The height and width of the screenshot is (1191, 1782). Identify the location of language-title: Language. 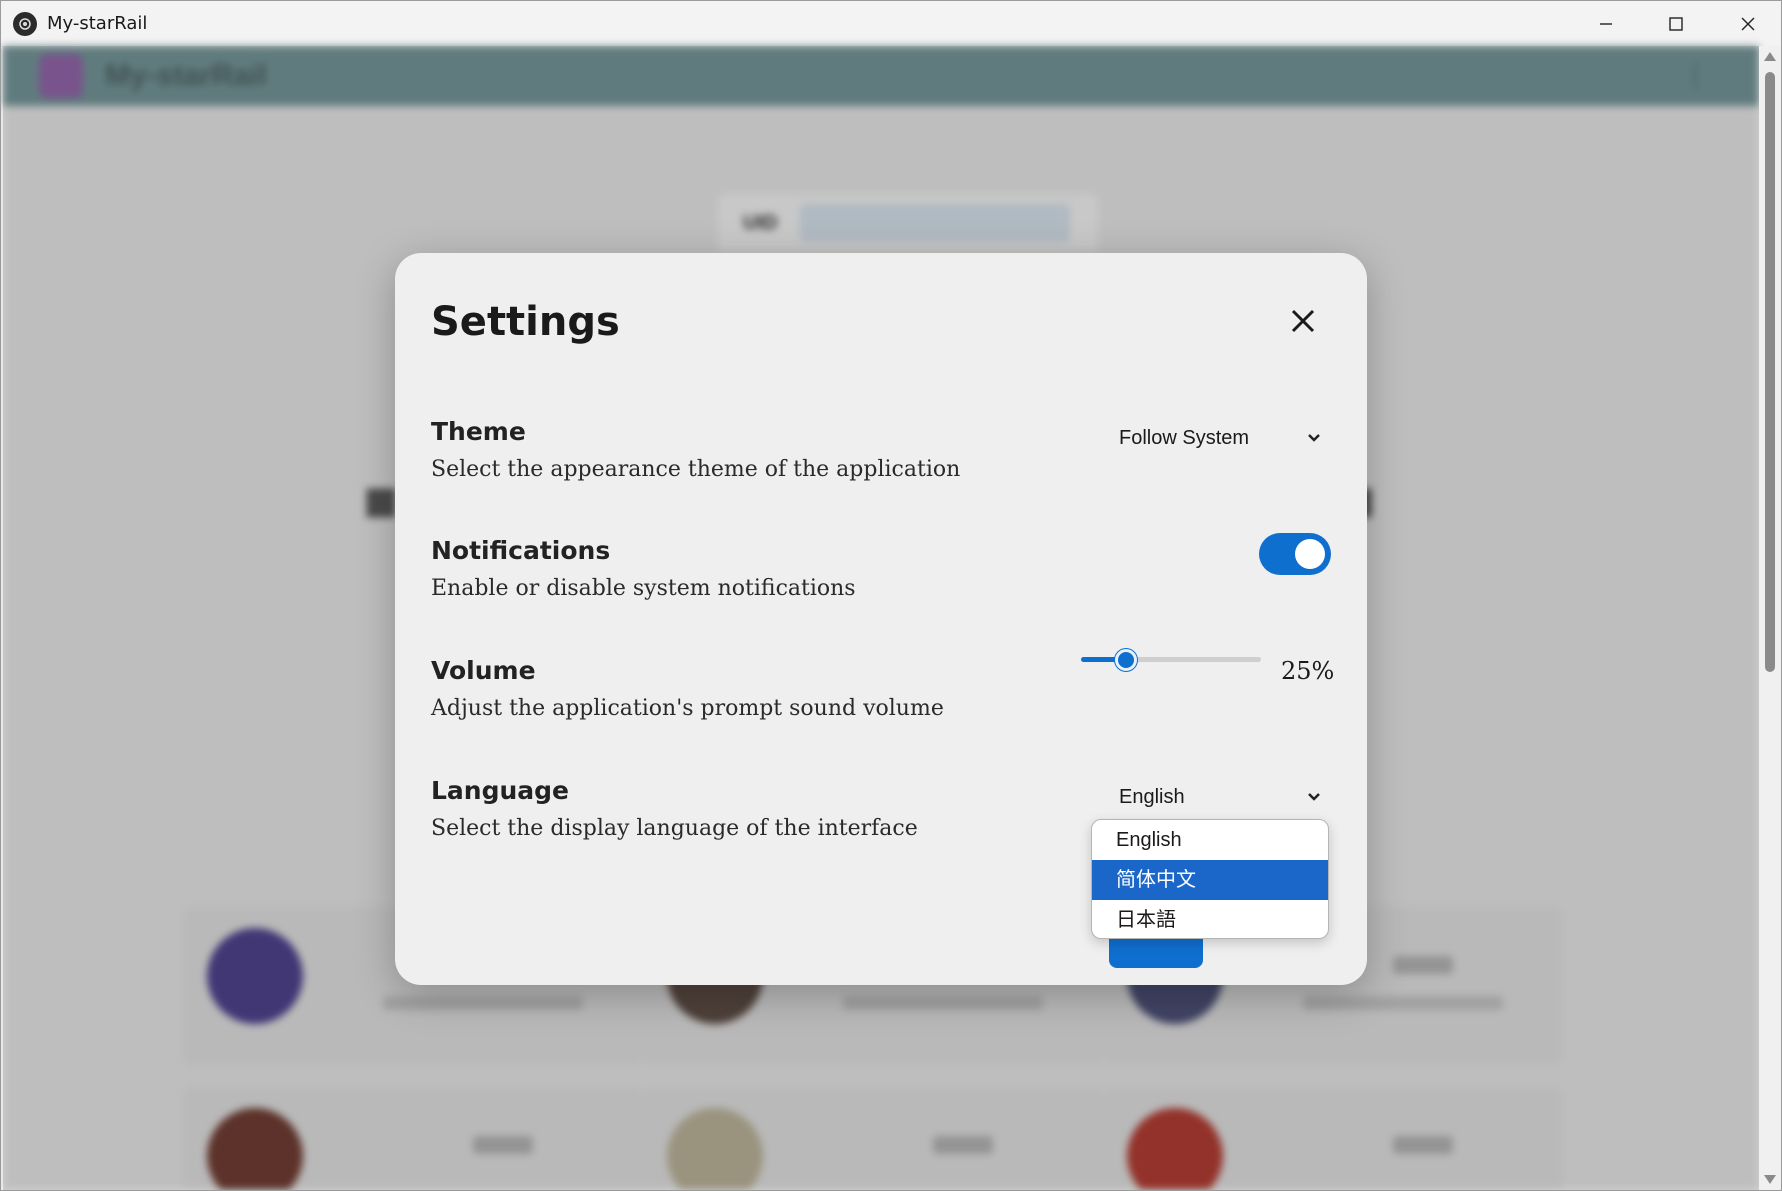
(500, 790).